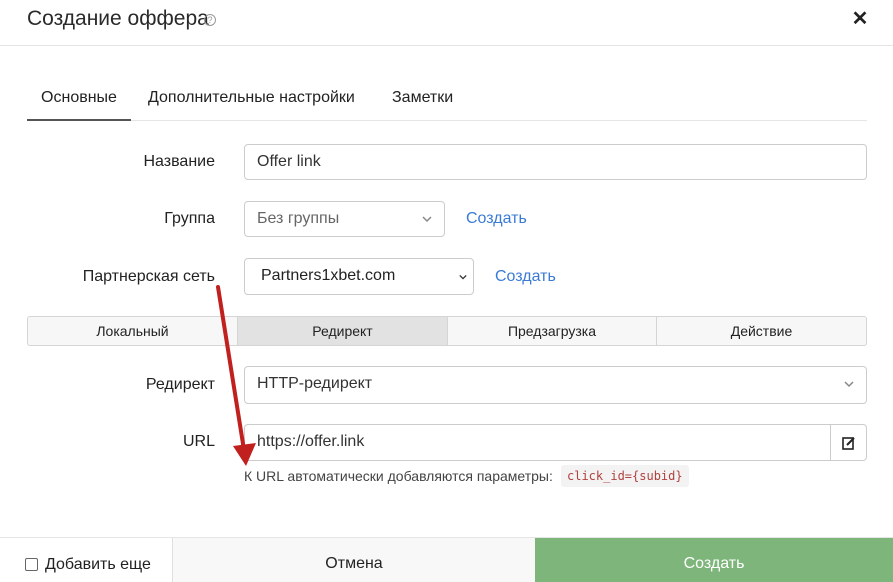  What do you see at coordinates (298, 218) in the screenshot?
I see `group-select-value: Без группы` at bounding box center [298, 218].